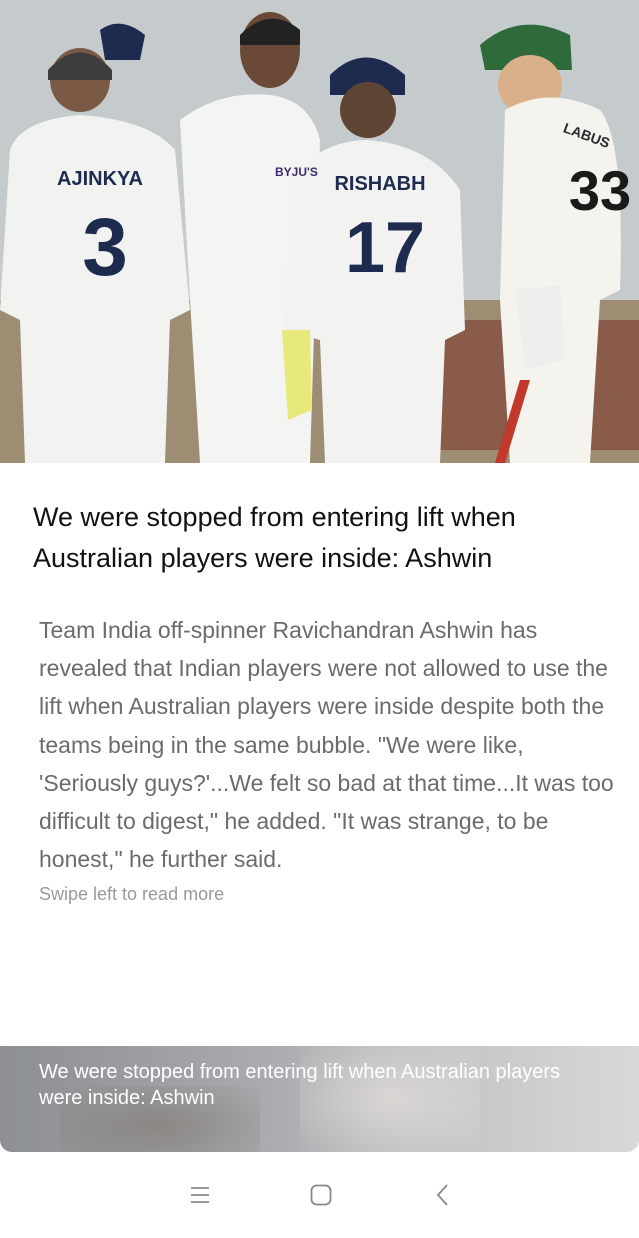 The height and width of the screenshot is (1238, 639). Describe the element at coordinates (443, 1195) in the screenshot. I see `back-icon` at that location.